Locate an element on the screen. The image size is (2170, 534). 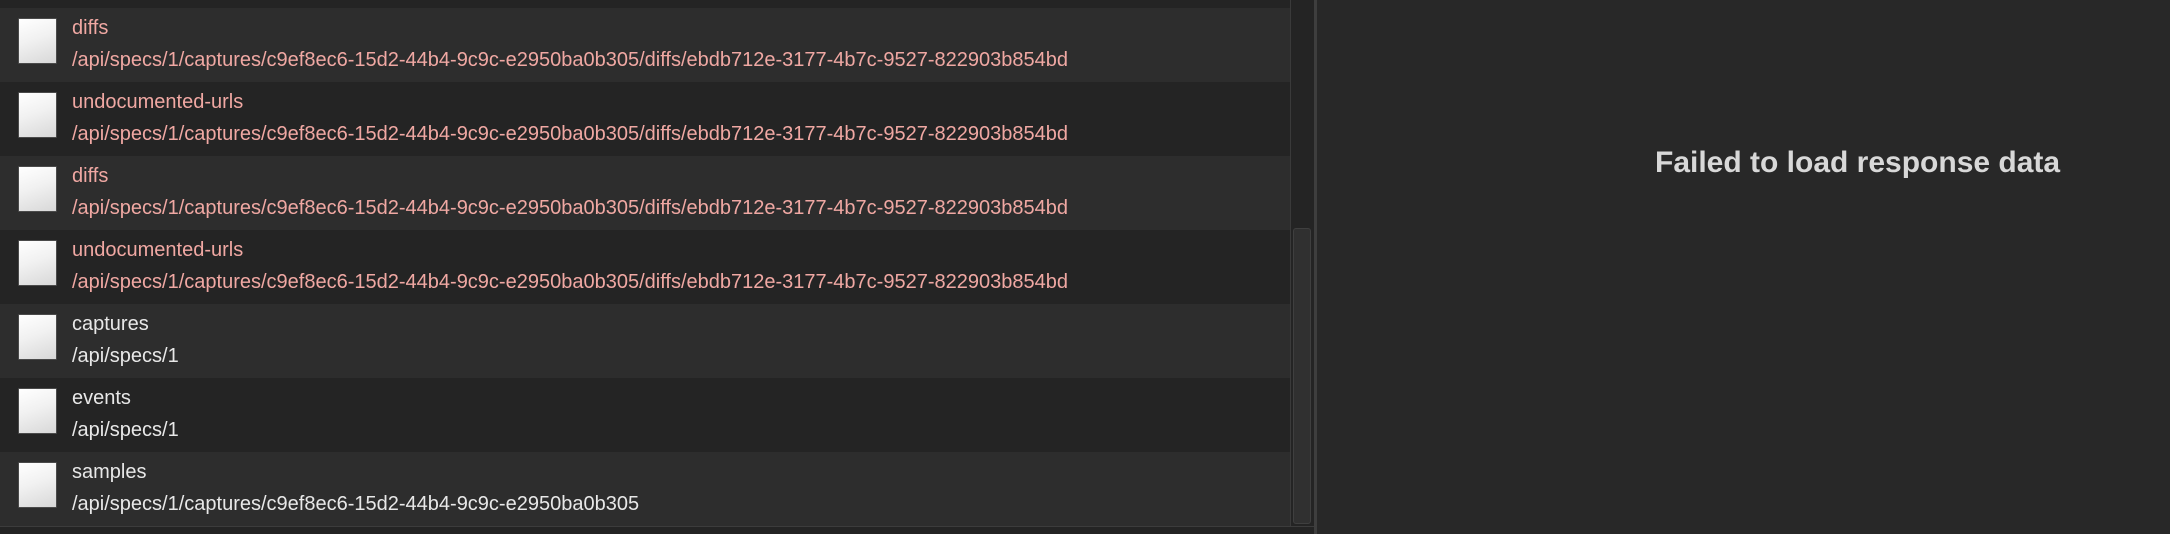
request-row: captures /api/specs/1 is located at coordinates (645, 341).